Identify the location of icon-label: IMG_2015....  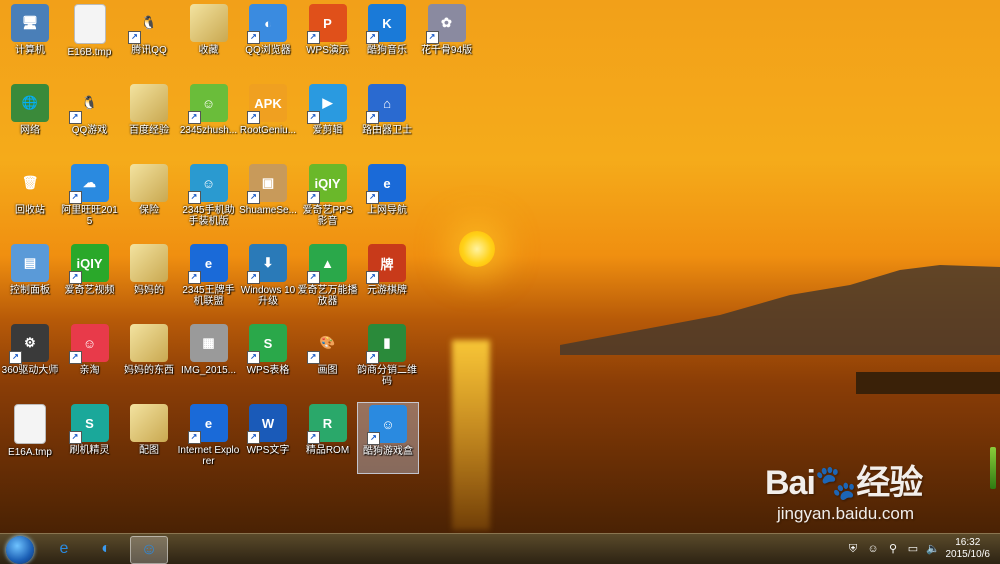
(208, 370).